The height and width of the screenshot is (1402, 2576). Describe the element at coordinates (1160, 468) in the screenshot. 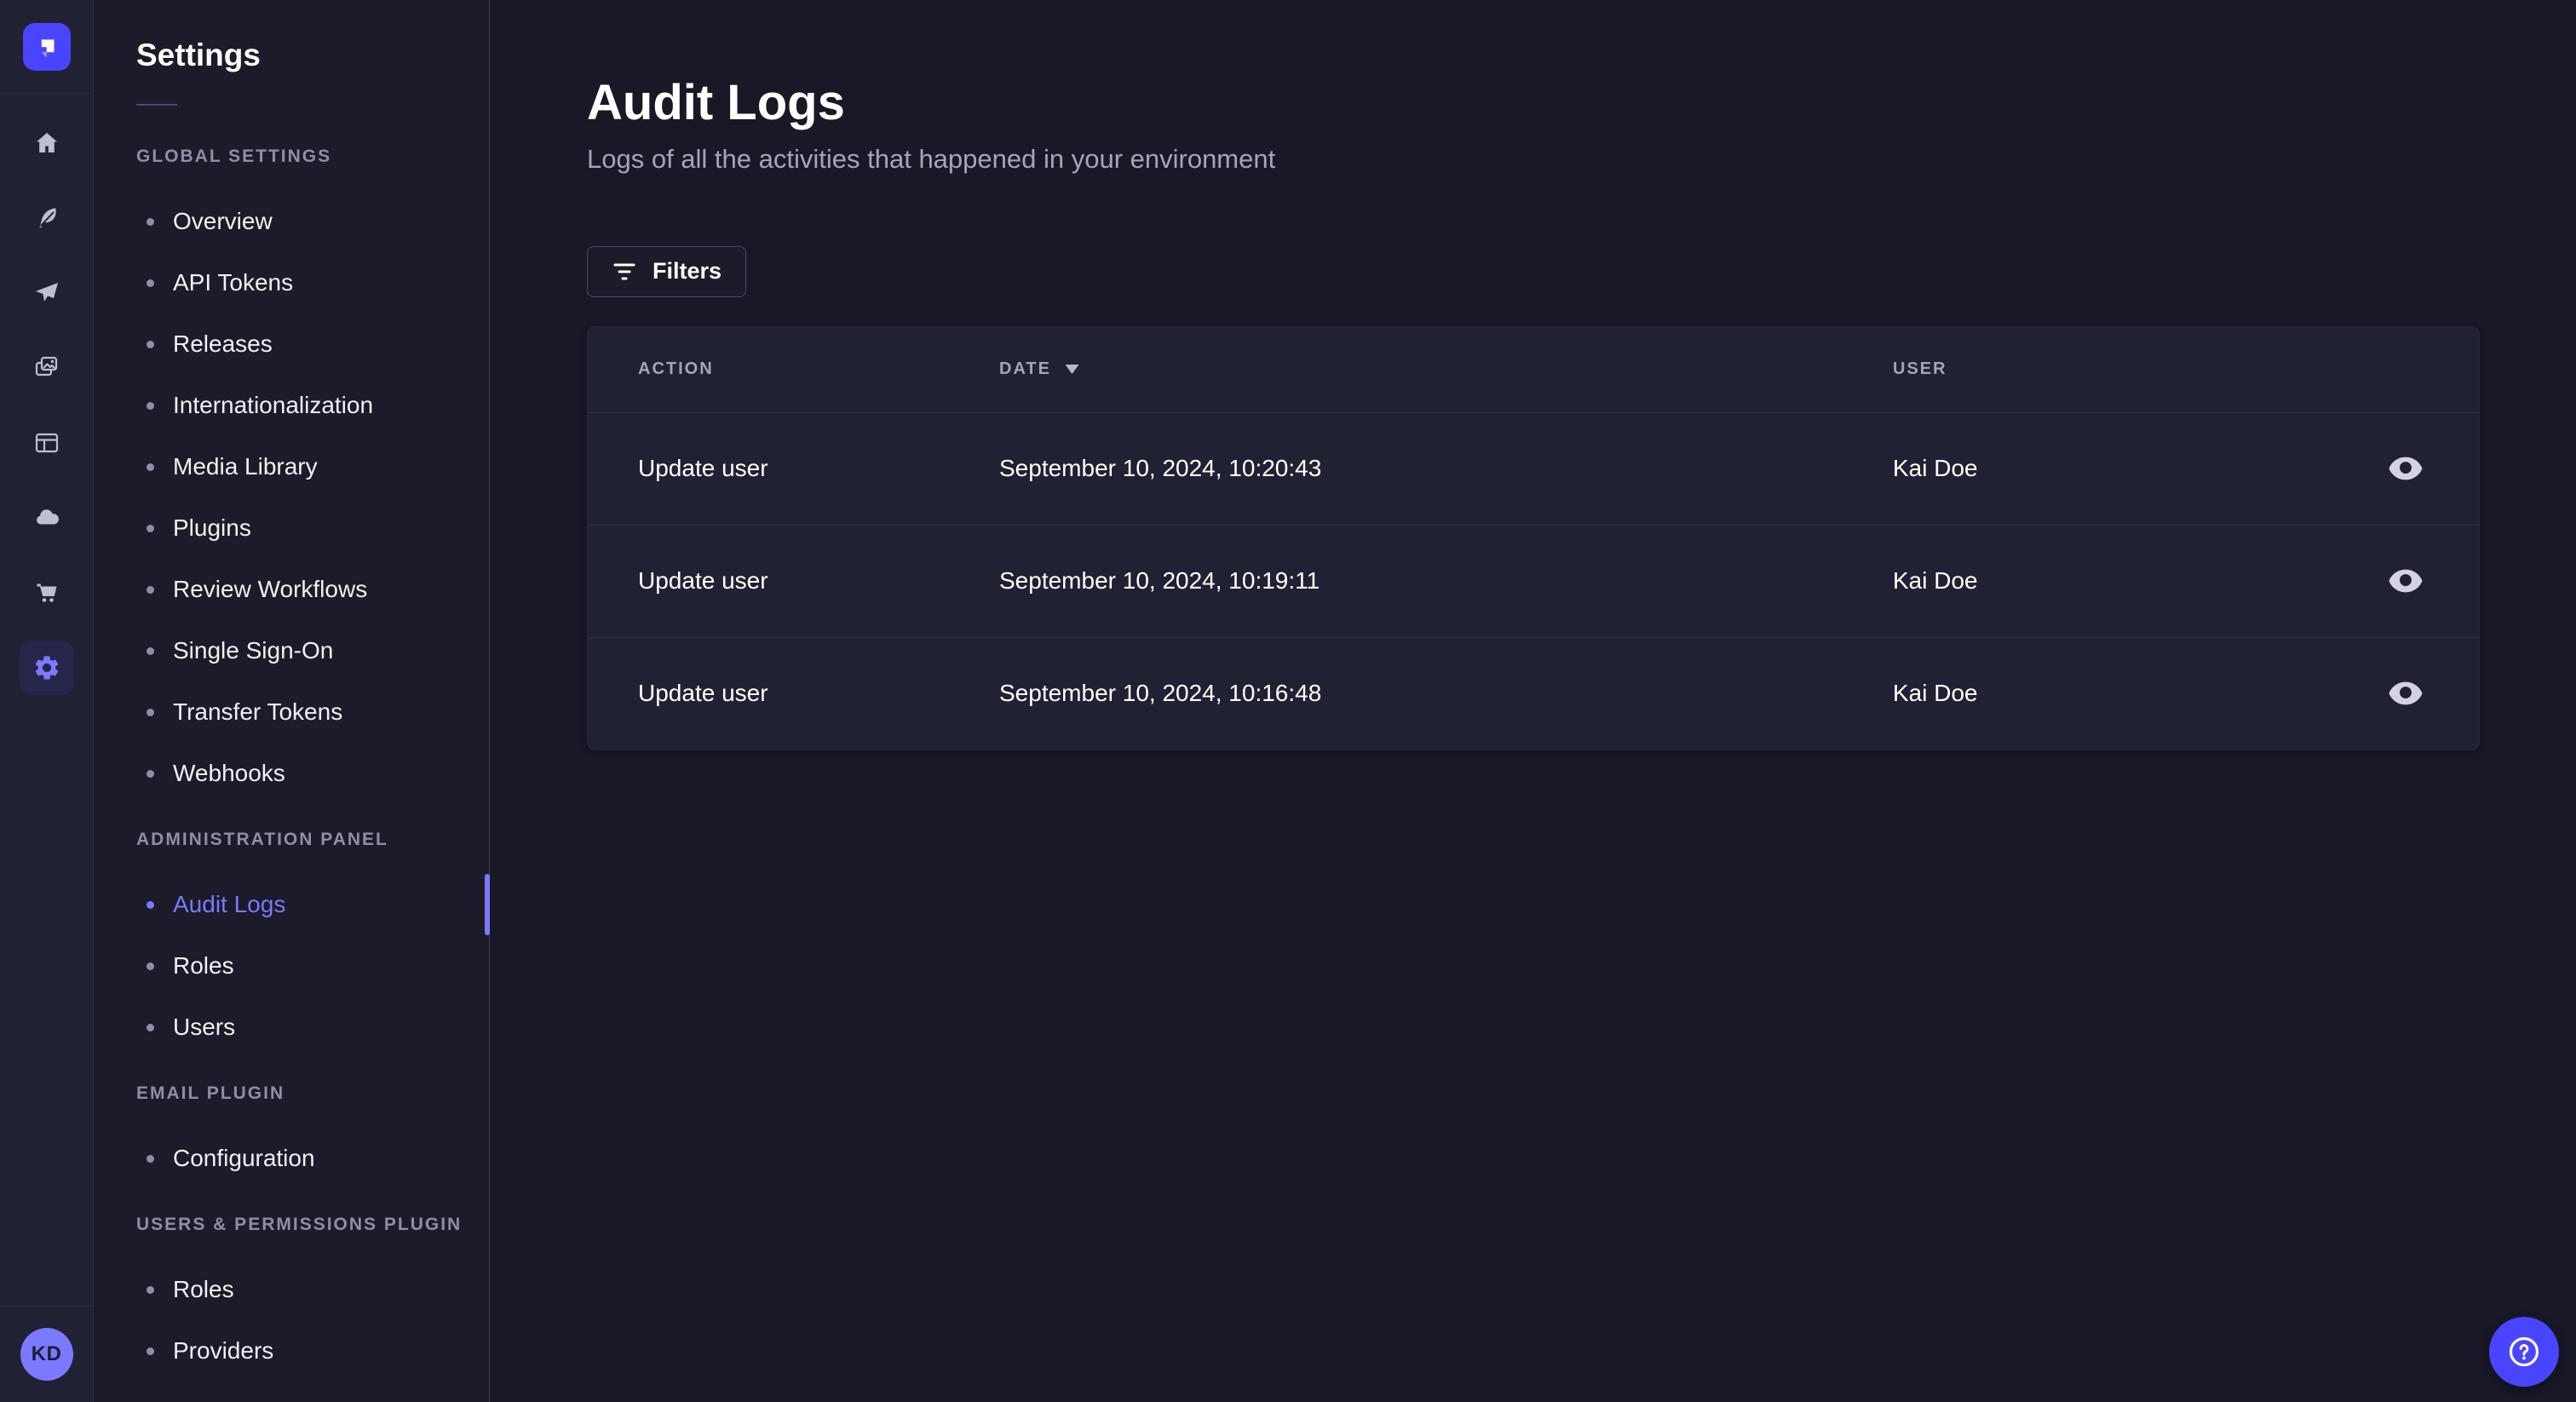

I see `cell-date: September 10, 2024, 10:20:43` at that location.